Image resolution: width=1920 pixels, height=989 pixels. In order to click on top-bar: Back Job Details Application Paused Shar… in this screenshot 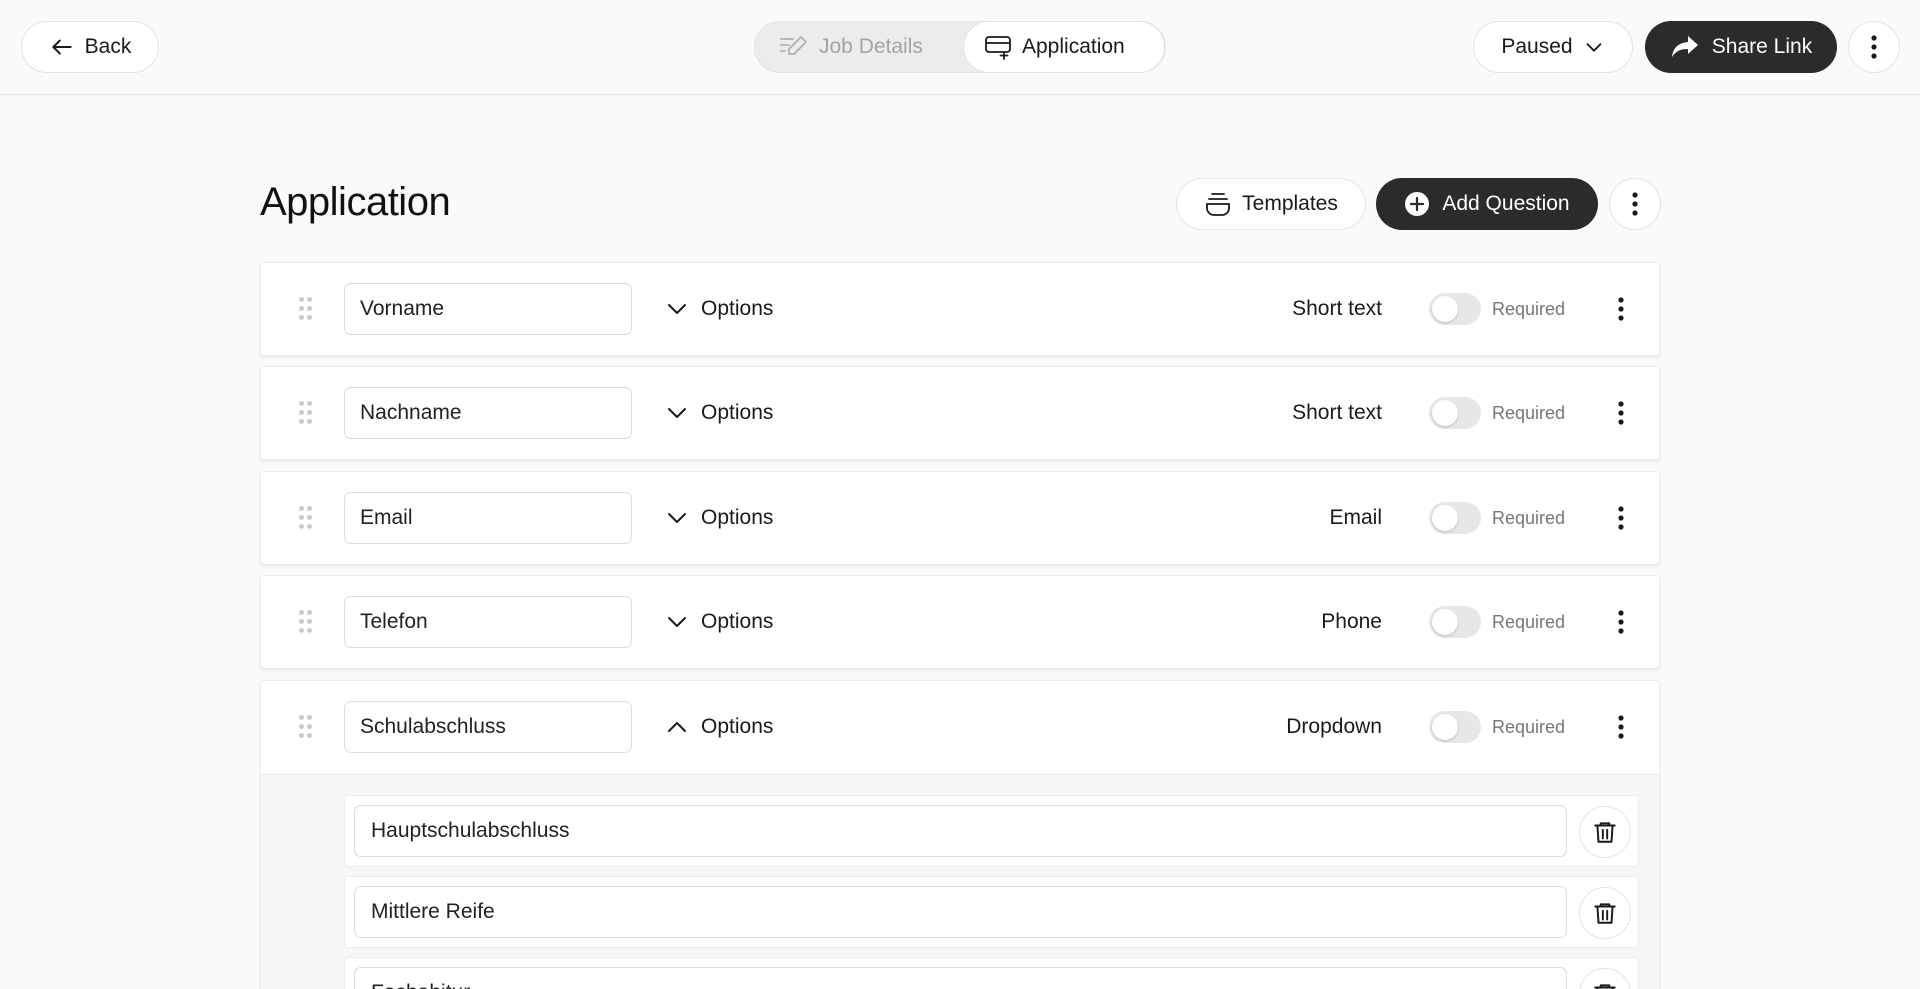, I will do `click(960, 47)`.